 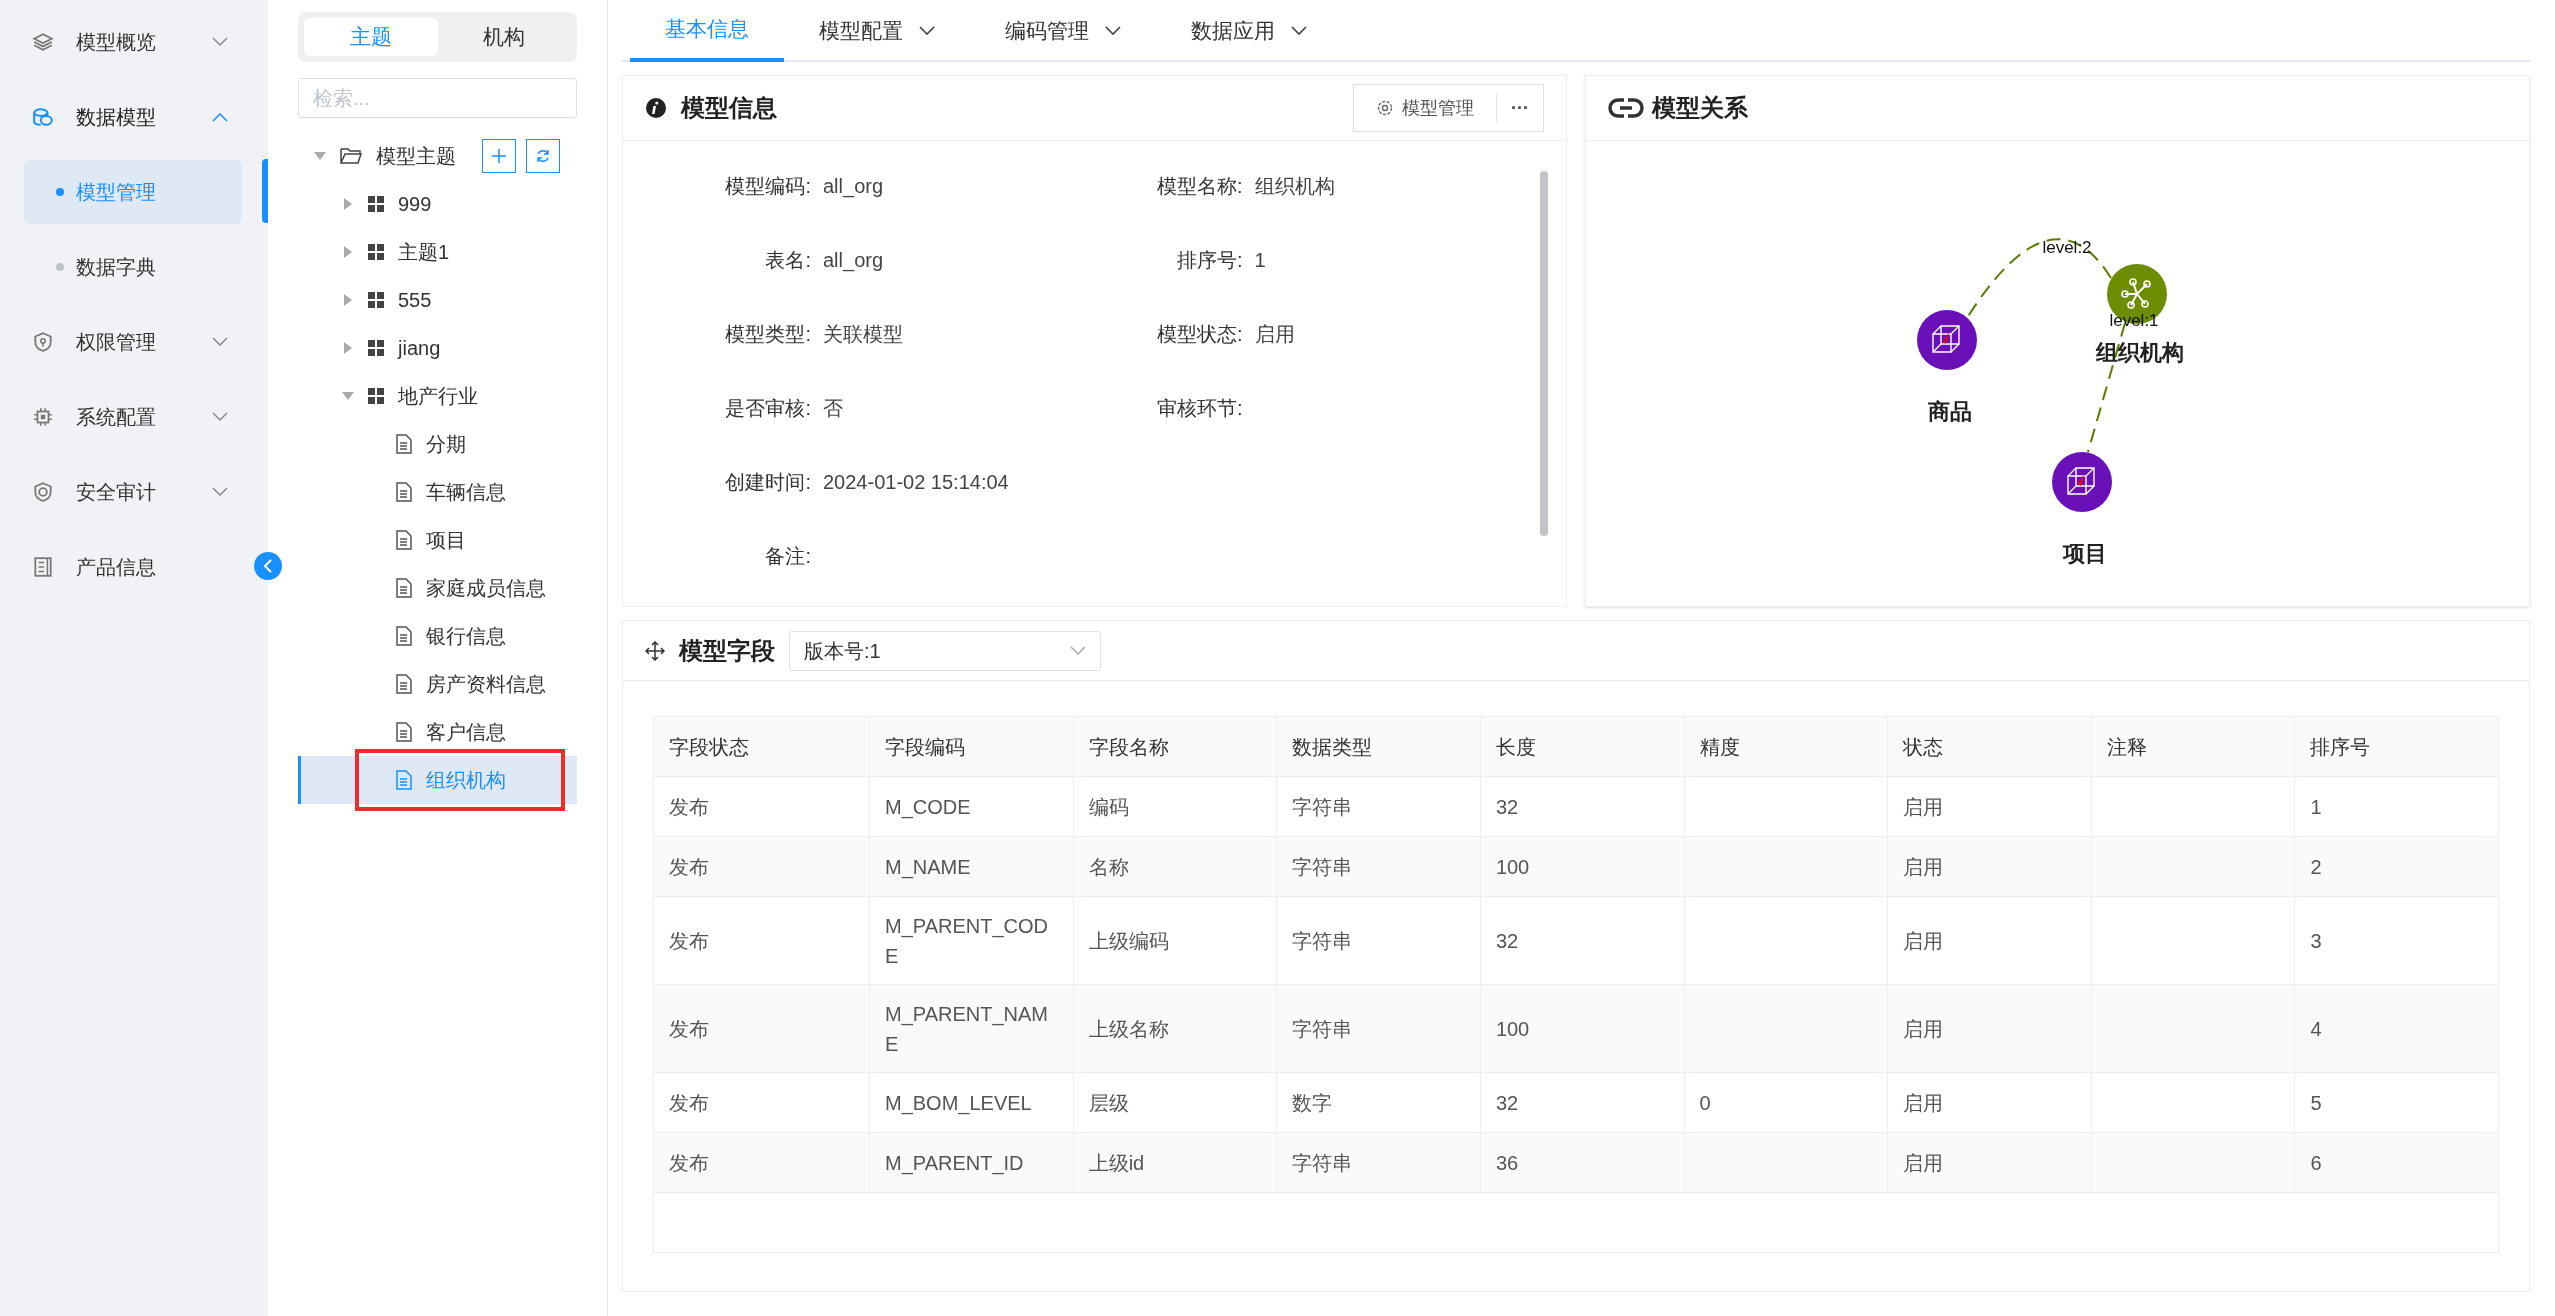 I want to click on card-title: 模型字段, so click(x=727, y=650).